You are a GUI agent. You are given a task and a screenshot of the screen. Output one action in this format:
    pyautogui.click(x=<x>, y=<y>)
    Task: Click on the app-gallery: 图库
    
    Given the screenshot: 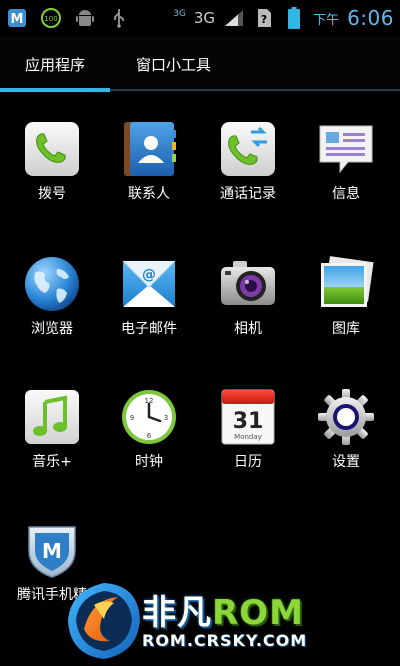 What is the action you would take?
    pyautogui.click(x=346, y=310)
    